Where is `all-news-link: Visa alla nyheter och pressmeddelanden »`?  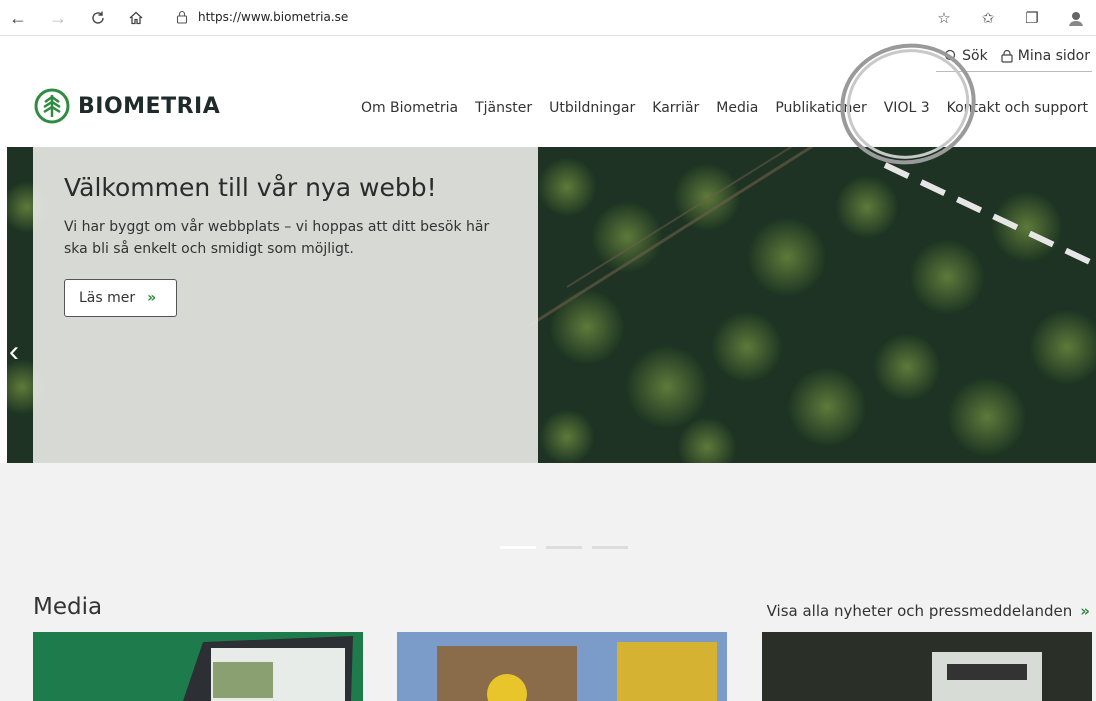 all-news-link: Visa alla nyheter och pressmeddelanden » is located at coordinates (928, 611).